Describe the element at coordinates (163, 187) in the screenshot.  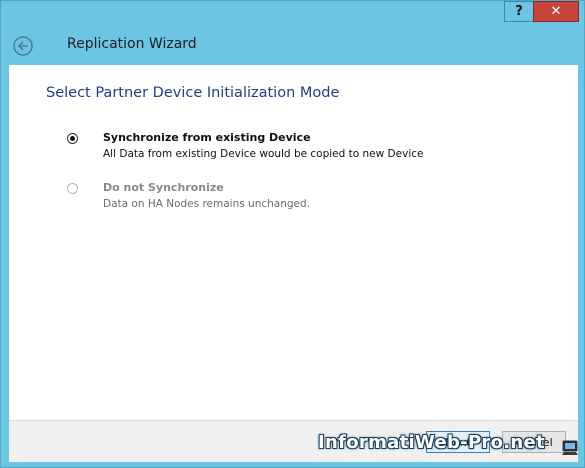
I see `option-title: Do not Synchronize` at that location.